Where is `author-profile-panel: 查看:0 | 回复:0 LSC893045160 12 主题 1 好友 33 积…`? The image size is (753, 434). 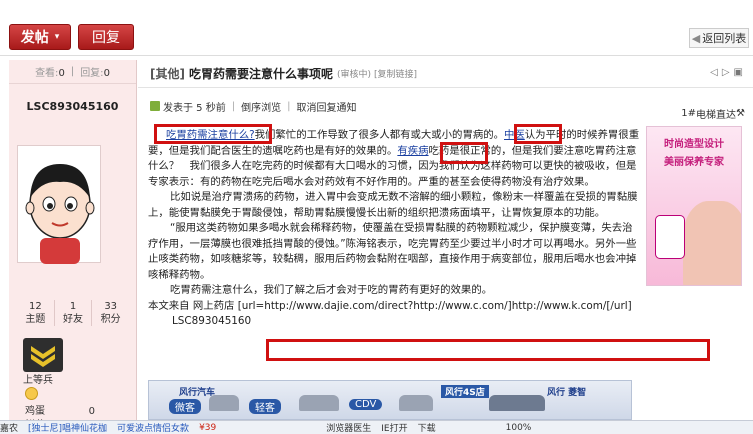 author-profile-panel: 查看:0 | 回复:0 LSC893045160 12 主题 1 好友 33 积… is located at coordinates (73, 245).